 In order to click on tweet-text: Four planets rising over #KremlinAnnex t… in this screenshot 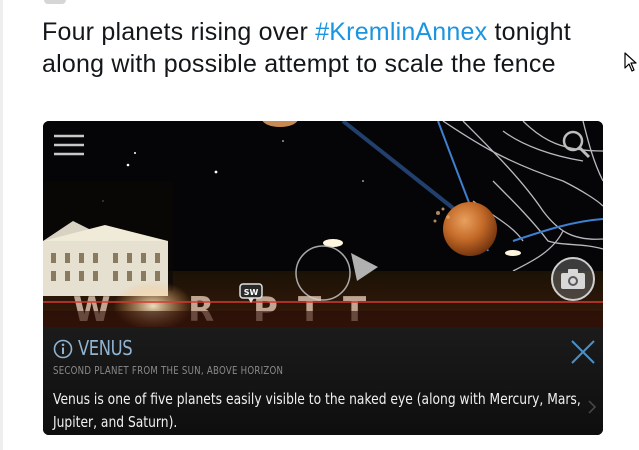, I will do `click(322, 48)`.